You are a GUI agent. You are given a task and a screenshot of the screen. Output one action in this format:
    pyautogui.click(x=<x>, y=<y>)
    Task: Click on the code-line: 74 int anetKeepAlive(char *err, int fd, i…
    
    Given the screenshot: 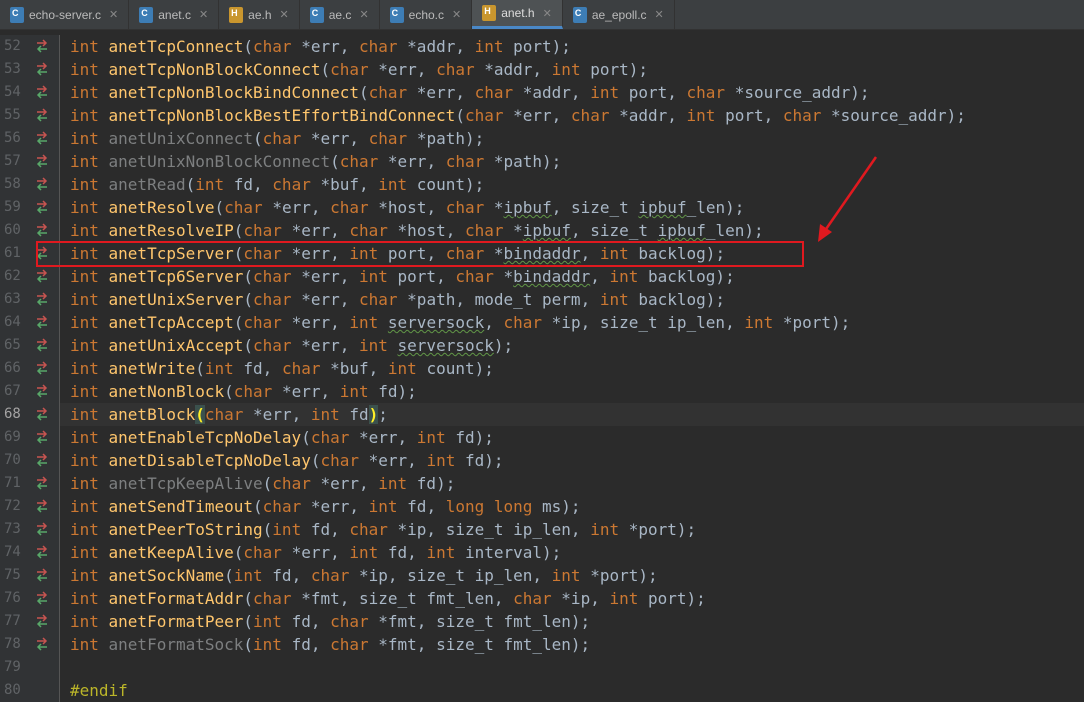 What is the action you would take?
    pyautogui.click(x=542, y=552)
    